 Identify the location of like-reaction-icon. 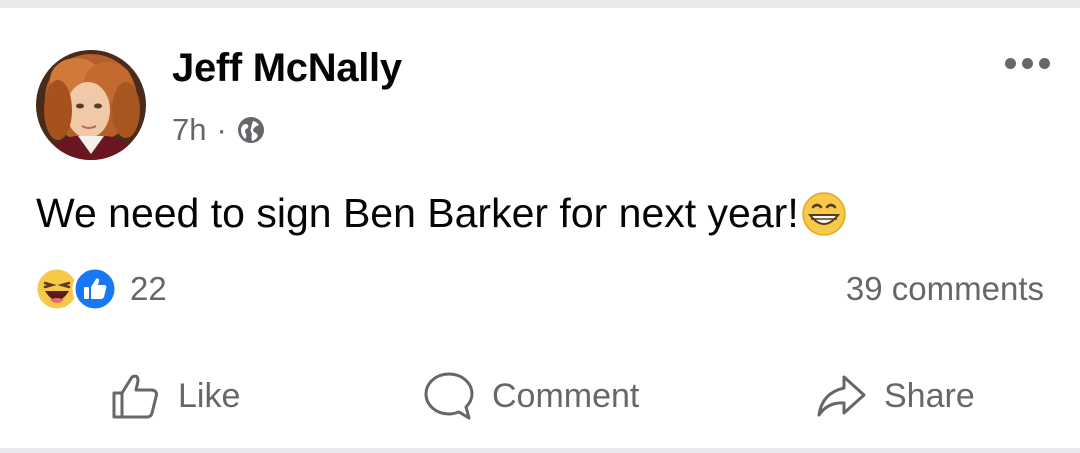
(95, 289).